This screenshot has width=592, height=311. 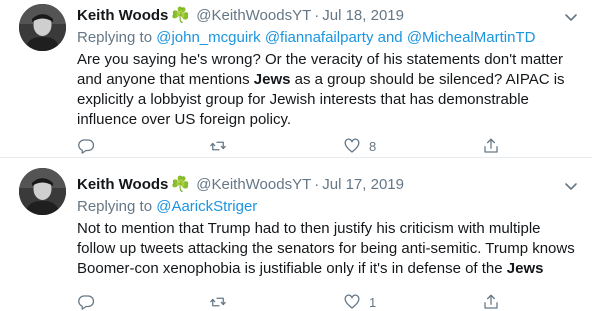 I want to click on mention-link: @fiannafailparty, so click(x=319, y=37).